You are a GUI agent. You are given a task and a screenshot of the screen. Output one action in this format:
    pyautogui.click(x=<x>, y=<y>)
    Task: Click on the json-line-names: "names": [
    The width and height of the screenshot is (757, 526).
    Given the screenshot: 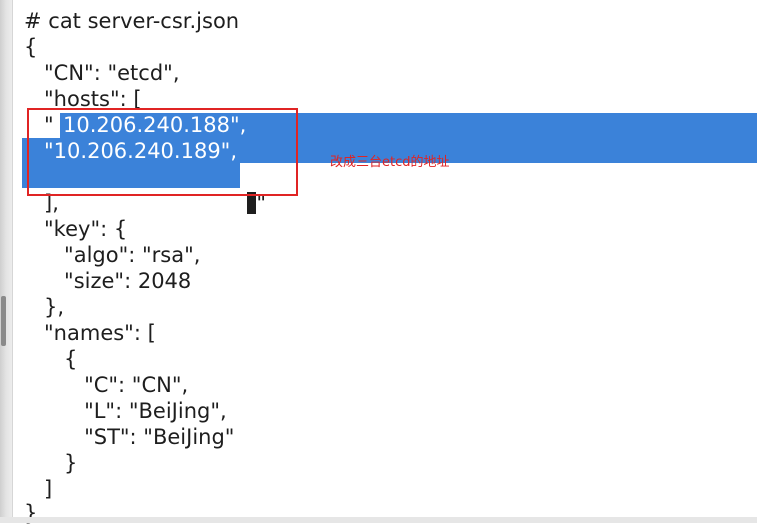 What is the action you would take?
    pyautogui.click(x=90, y=333)
    